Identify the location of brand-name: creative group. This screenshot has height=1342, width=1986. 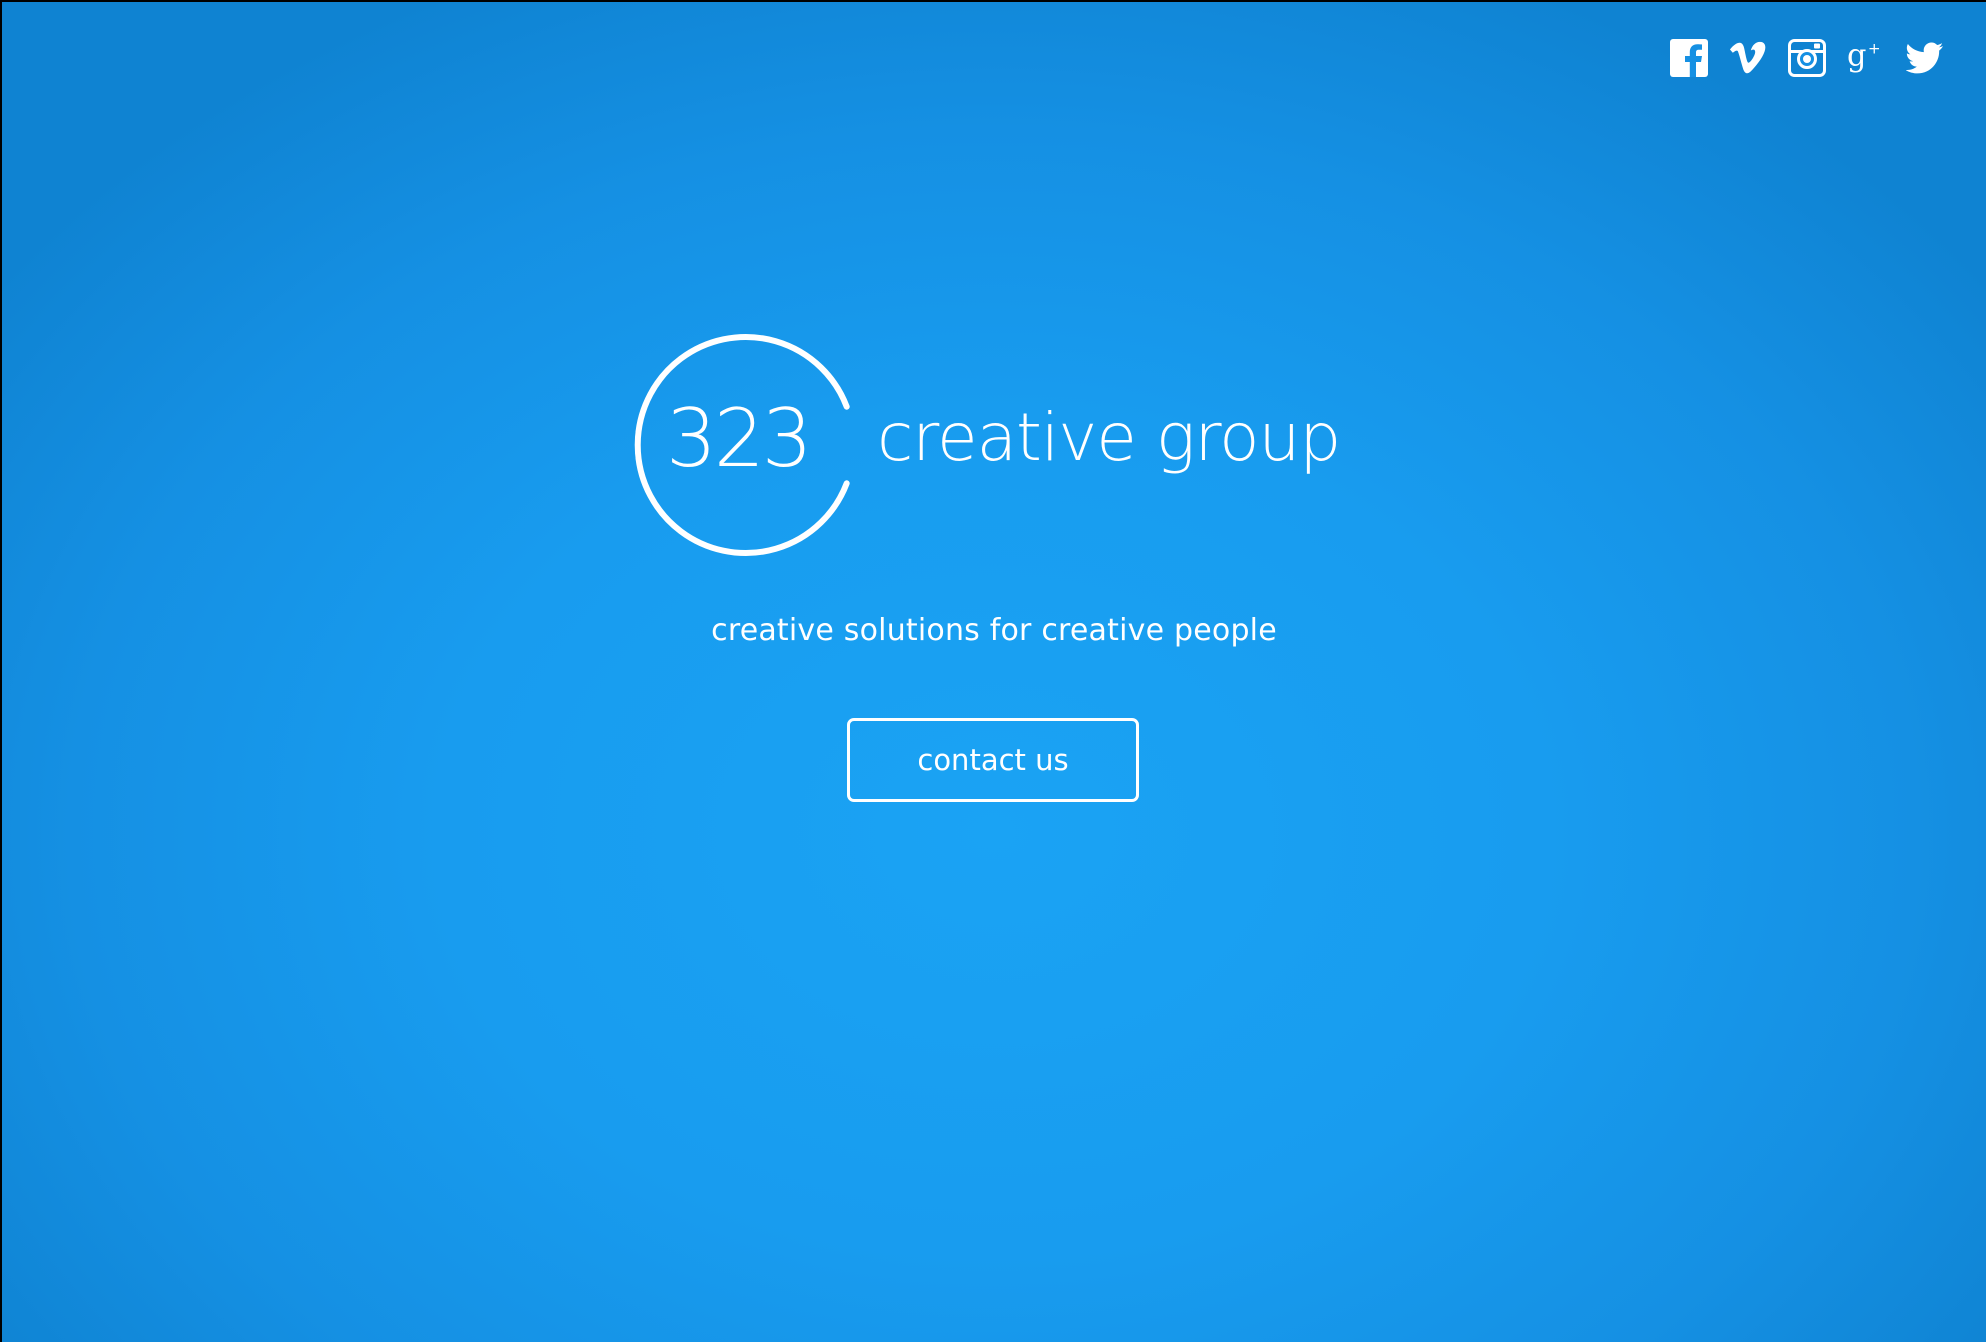
(1109, 437).